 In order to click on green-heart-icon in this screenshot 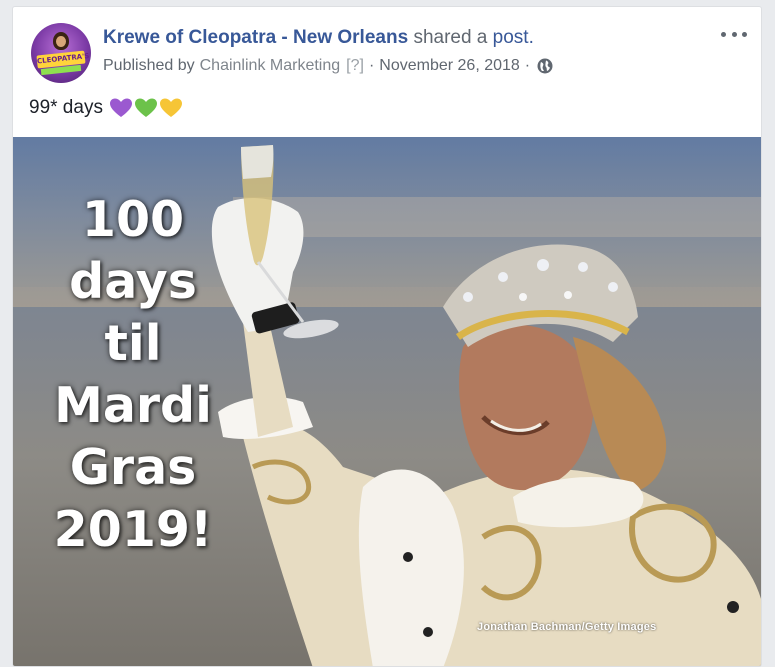, I will do `click(145, 108)`.